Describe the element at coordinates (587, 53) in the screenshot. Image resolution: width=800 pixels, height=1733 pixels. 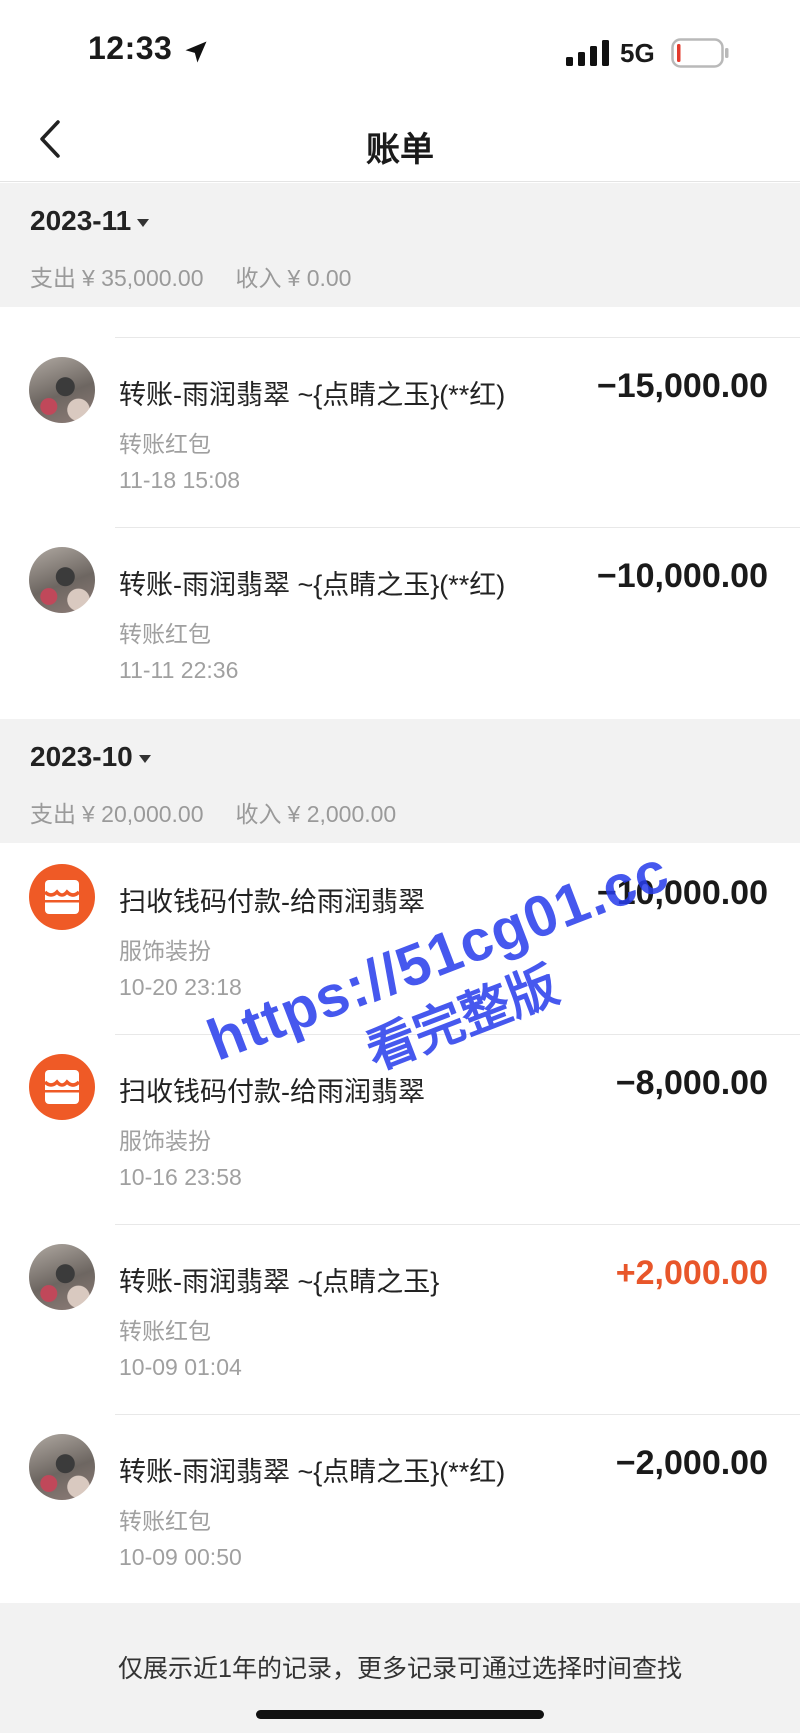
I see `signal-bars-icon` at that location.